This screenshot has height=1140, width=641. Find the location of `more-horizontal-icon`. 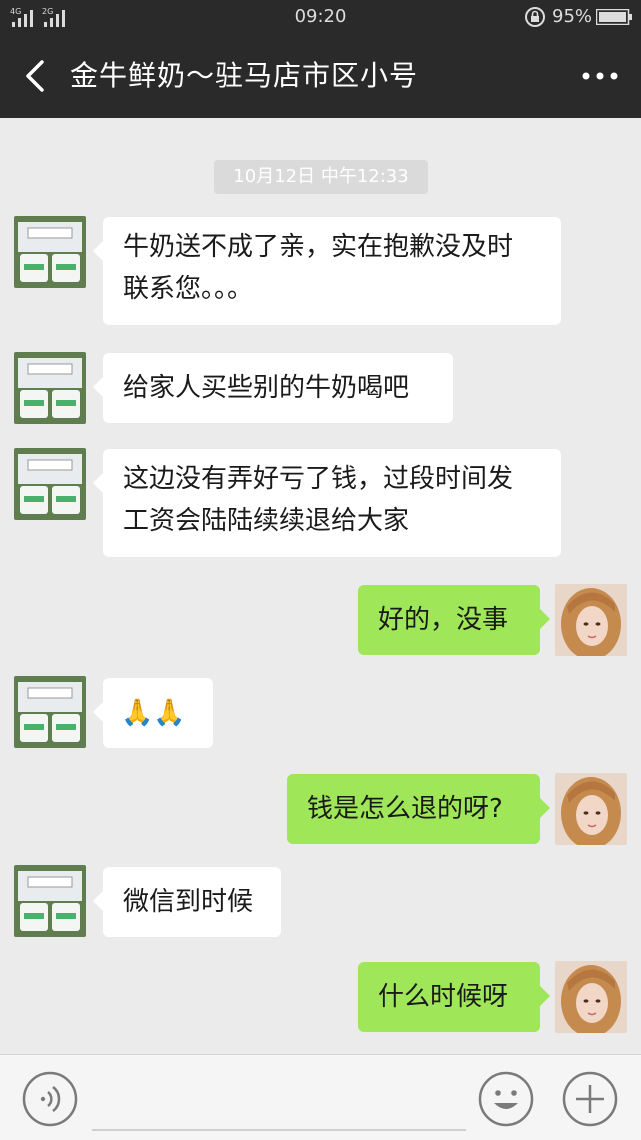

more-horizontal-icon is located at coordinates (600, 76).